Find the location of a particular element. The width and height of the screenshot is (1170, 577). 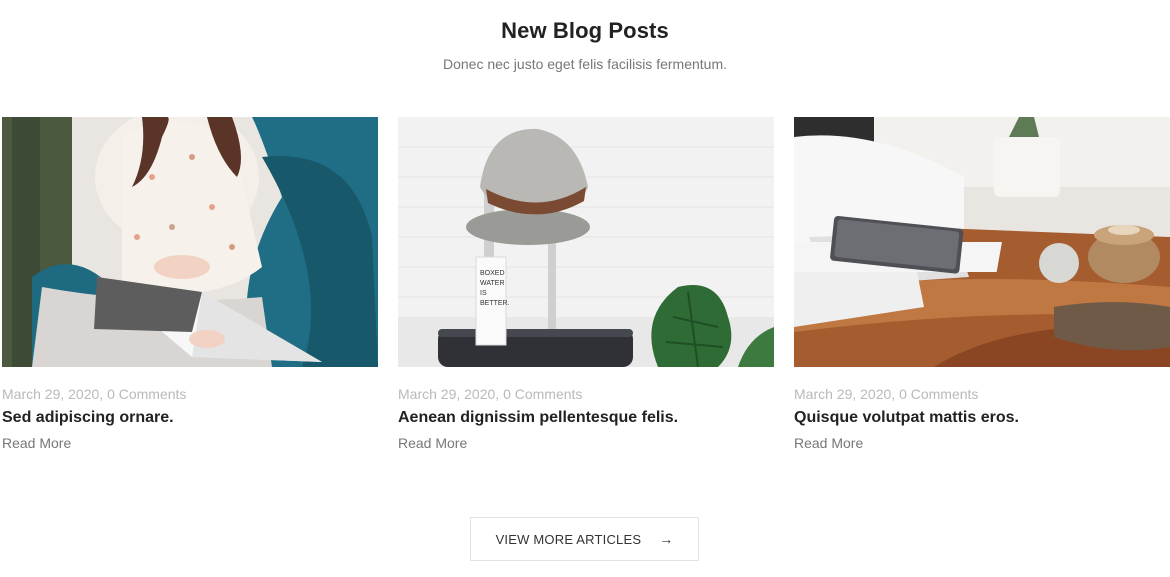

view-more-label: VIEW MORE ARTICLES is located at coordinates (568, 539).